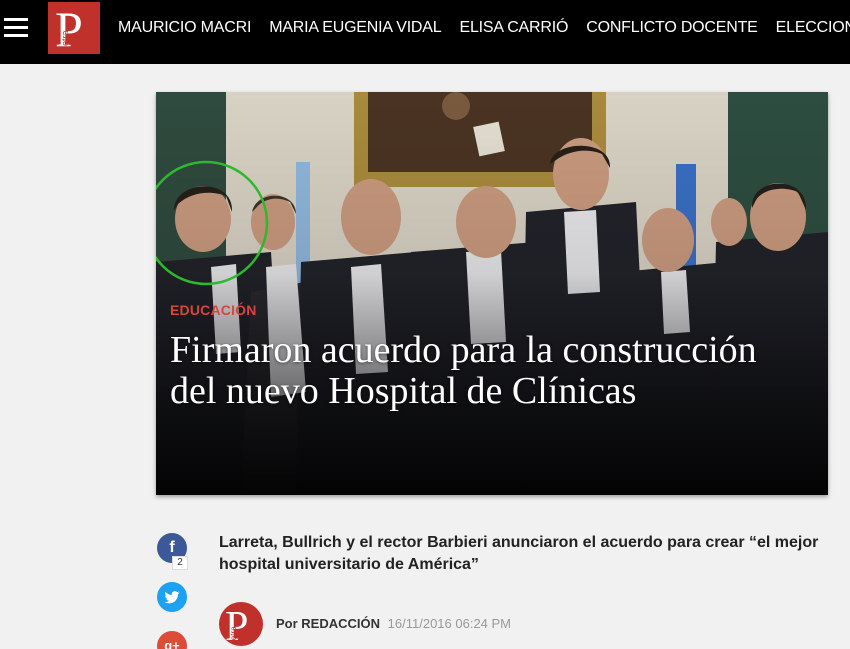  What do you see at coordinates (340, 623) in the screenshot?
I see `author-name: REDACCIÓN` at bounding box center [340, 623].